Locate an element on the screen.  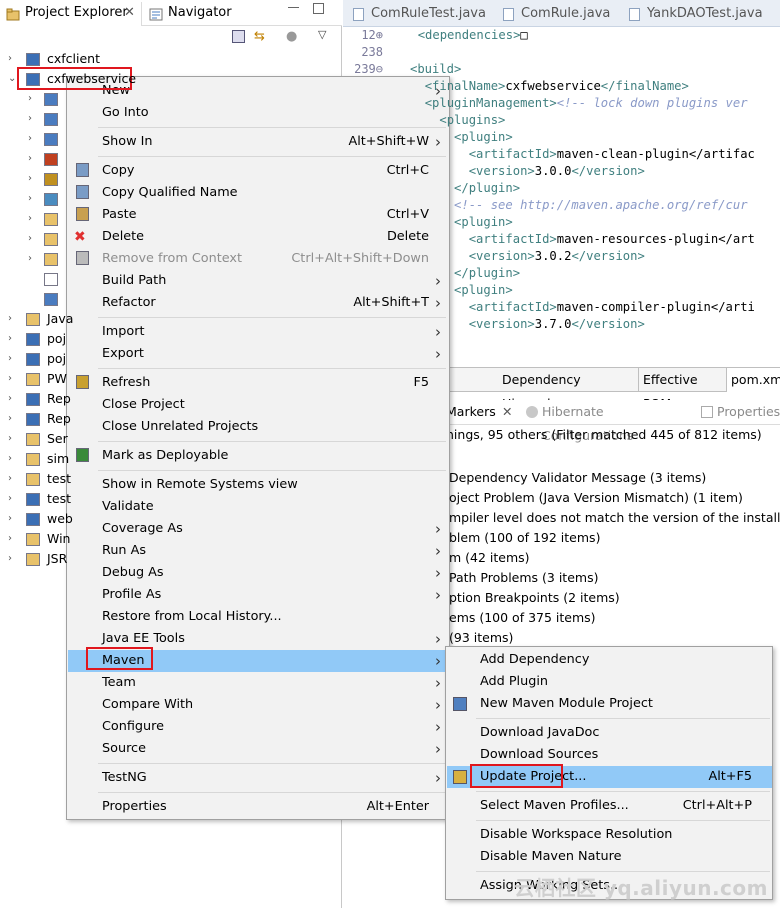
tab-properties: Properties is located at coordinates (739, 412).